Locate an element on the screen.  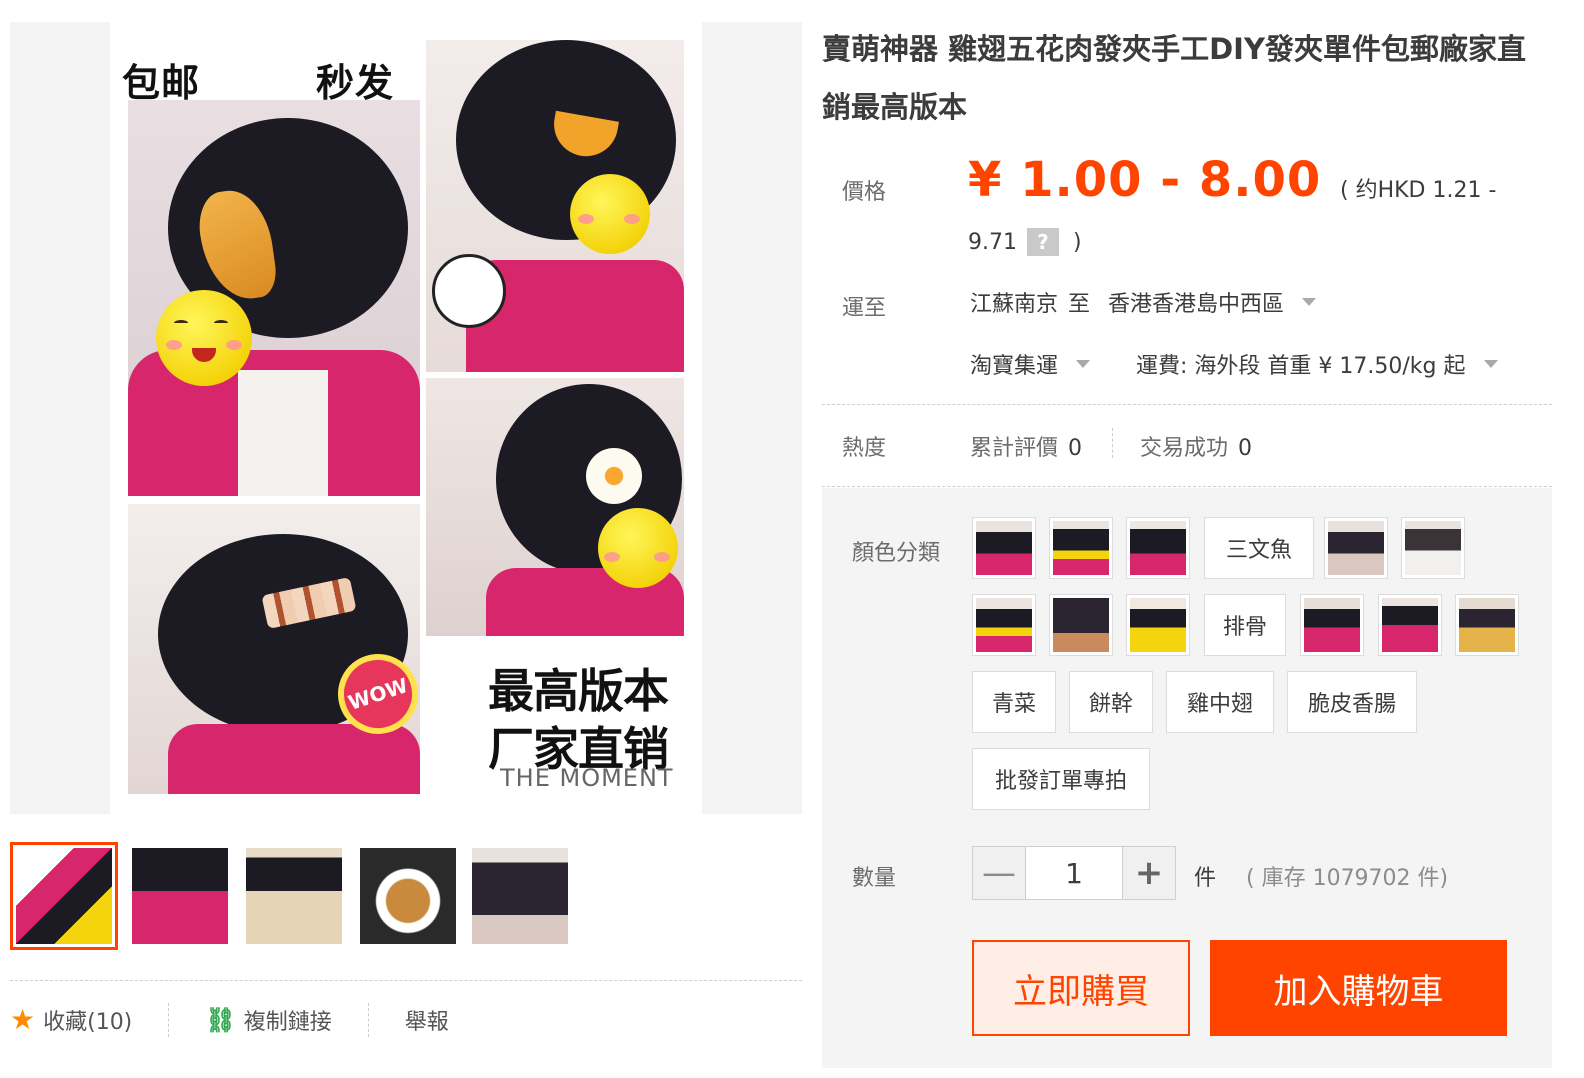
price-range: ¥ 1.00 - 8.00 is located at coordinates (1145, 180).